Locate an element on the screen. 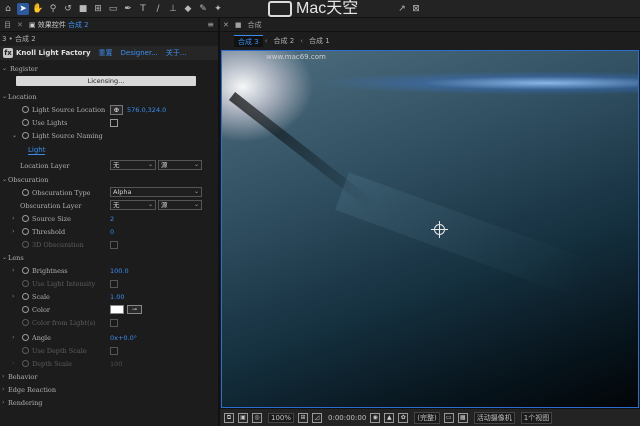 The width and height of the screenshot is (640, 426). panel-divider is located at coordinates (219, 222).